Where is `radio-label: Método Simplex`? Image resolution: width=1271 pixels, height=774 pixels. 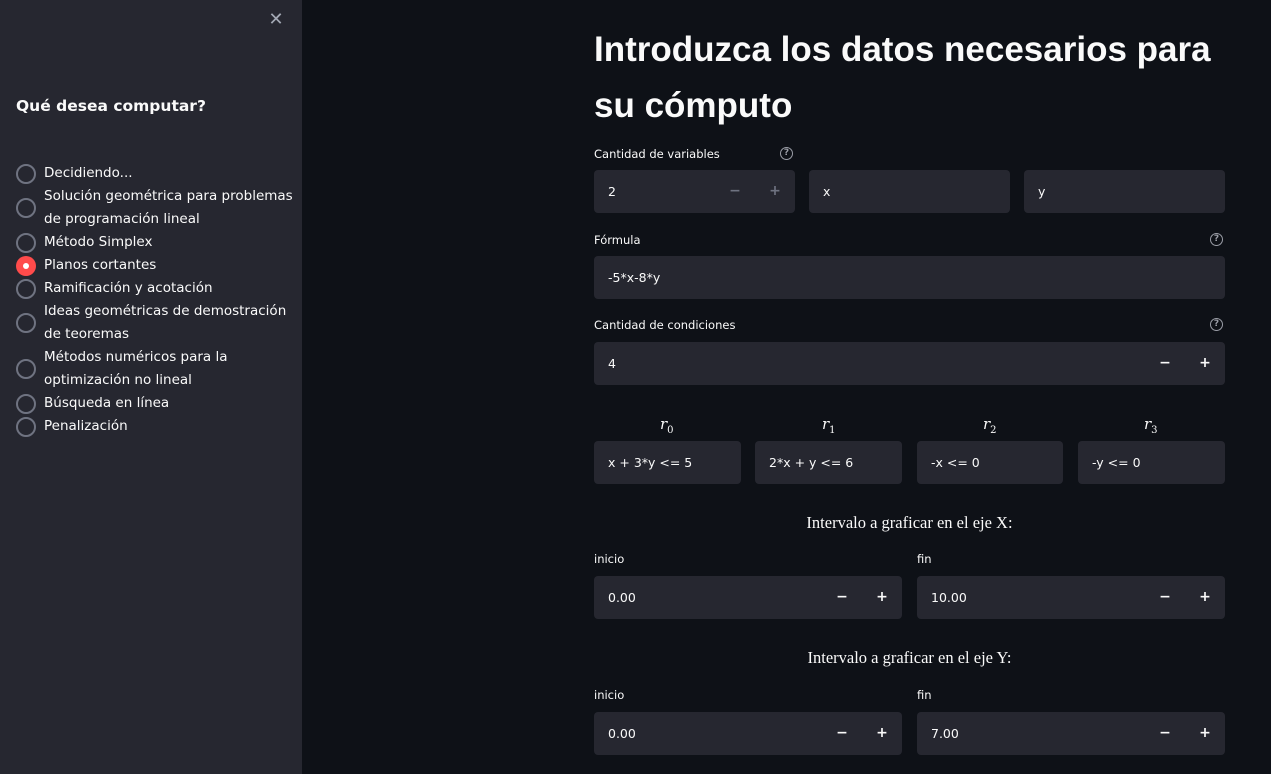 radio-label: Método Simplex is located at coordinates (98, 242).